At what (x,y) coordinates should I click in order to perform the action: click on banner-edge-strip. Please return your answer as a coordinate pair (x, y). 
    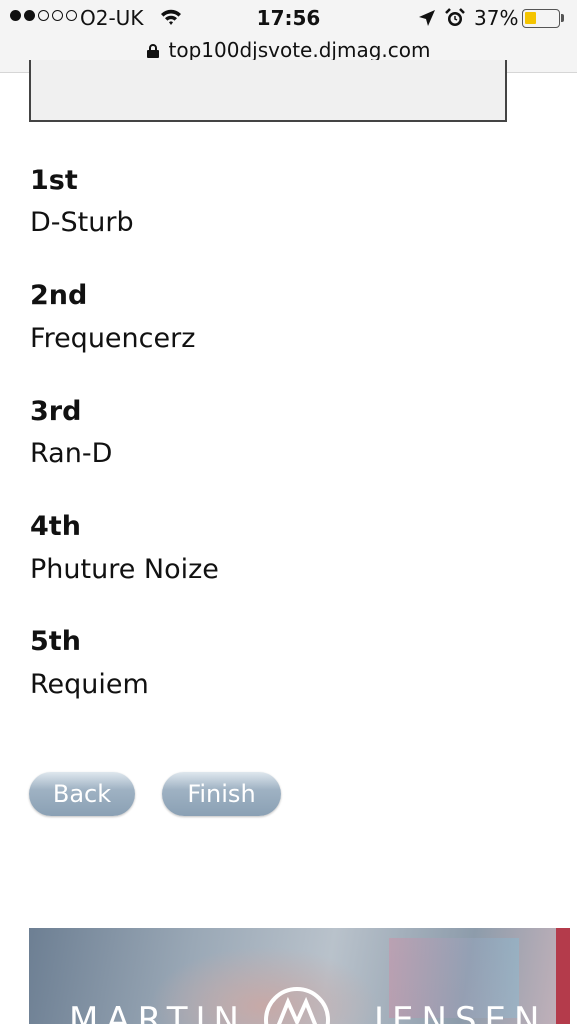
    Looking at the image, I should click on (563, 976).